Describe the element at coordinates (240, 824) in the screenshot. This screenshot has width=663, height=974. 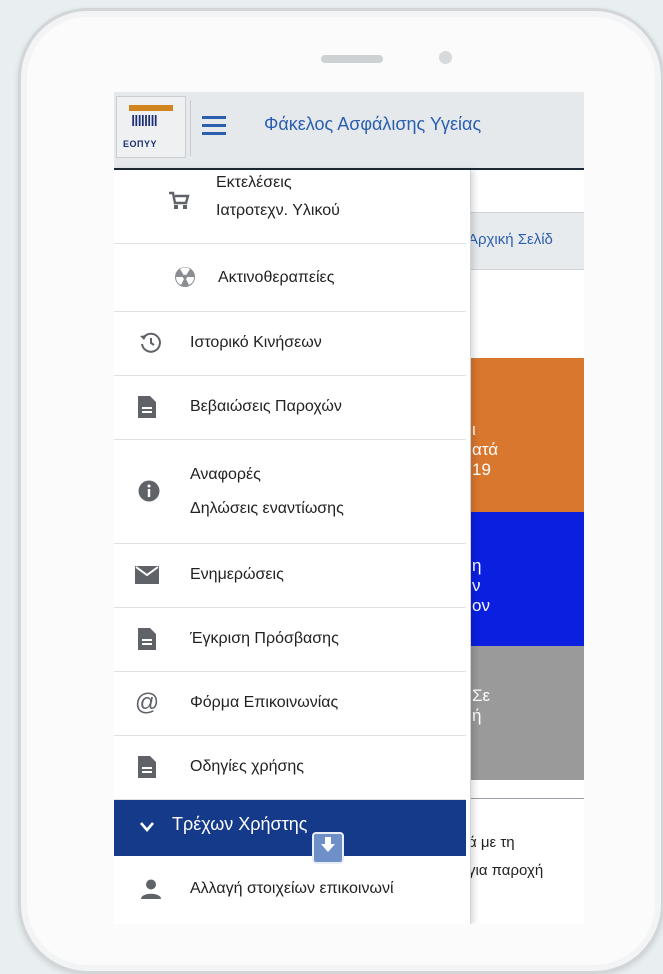
I see `current-user-label: Τρέχων Χρήστης` at that location.